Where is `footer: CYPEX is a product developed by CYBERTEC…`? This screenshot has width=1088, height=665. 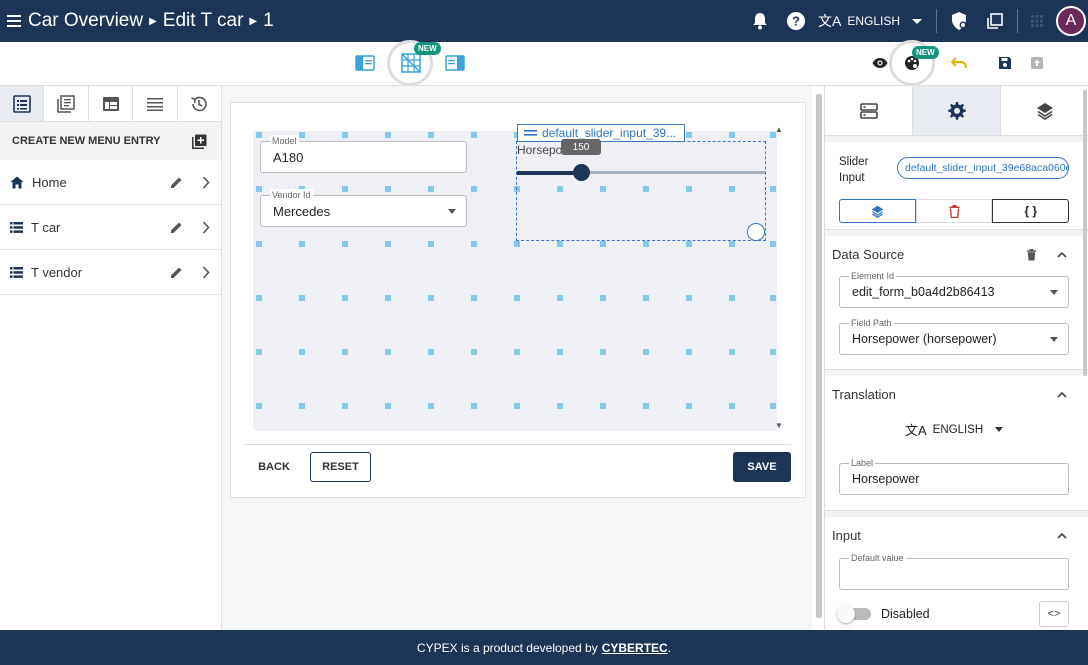 footer: CYPEX is a product developed by CYBERTEC… is located at coordinates (544, 647).